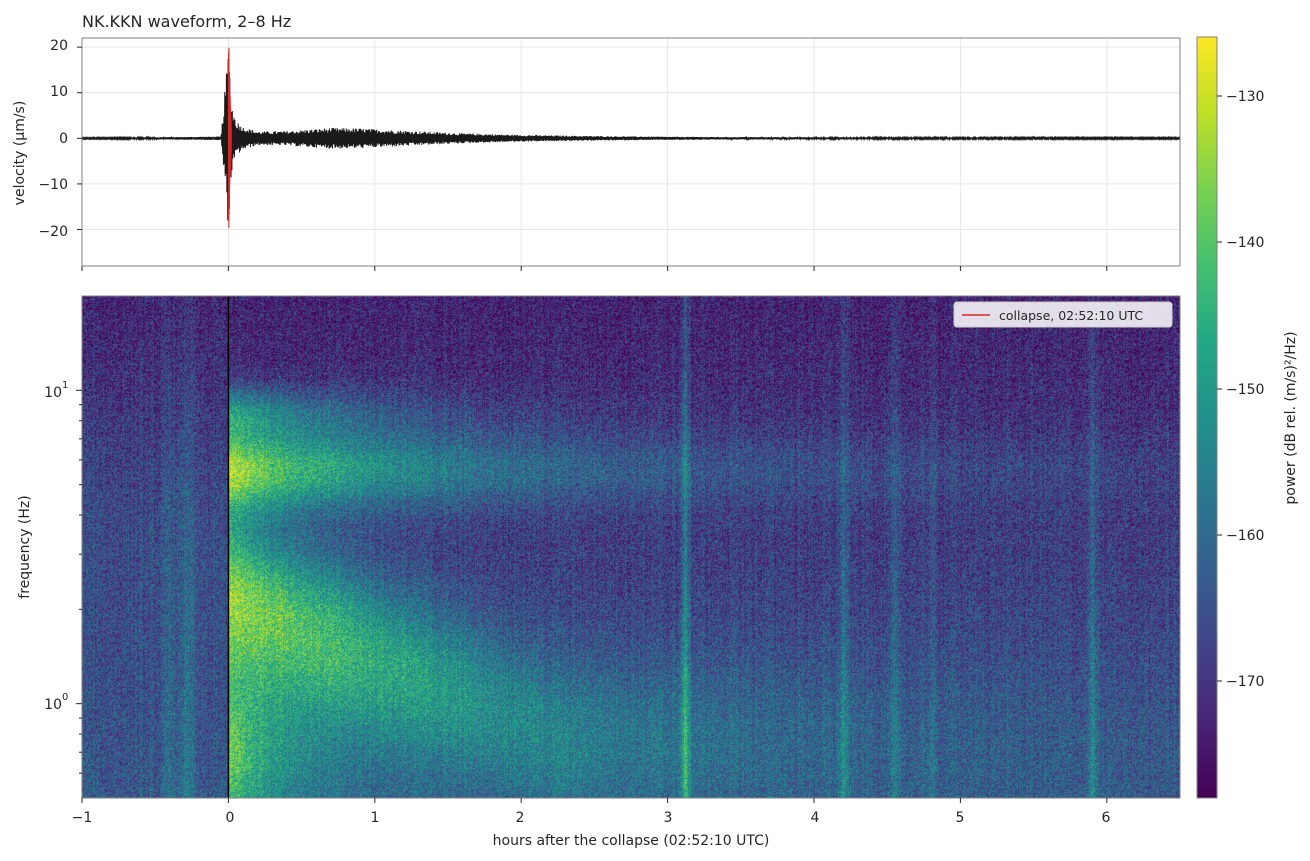 The height and width of the screenshot is (861, 1310). I want to click on xtick-label: 1, so click(375, 818).